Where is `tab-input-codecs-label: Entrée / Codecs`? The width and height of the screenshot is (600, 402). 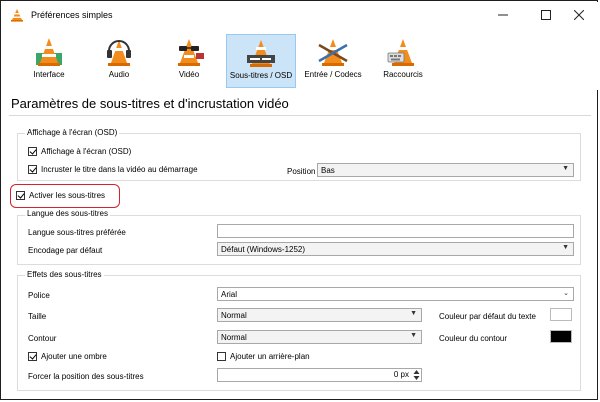 tab-input-codecs-label: Entrée / Codecs is located at coordinates (333, 74).